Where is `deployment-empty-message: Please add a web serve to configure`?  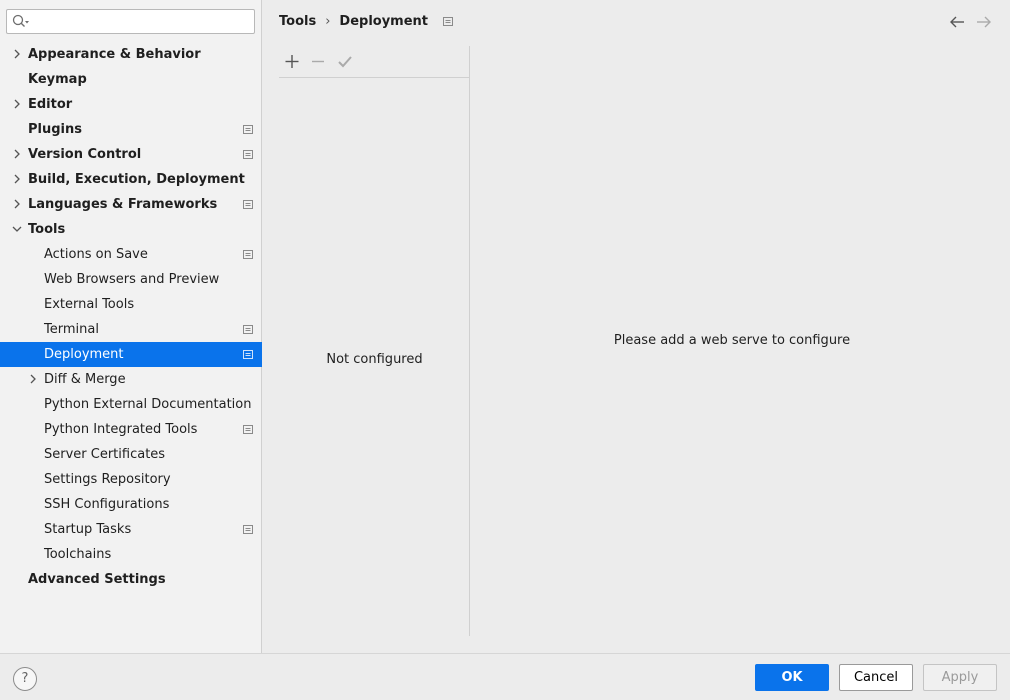 deployment-empty-message: Please add a web serve to configure is located at coordinates (732, 340).